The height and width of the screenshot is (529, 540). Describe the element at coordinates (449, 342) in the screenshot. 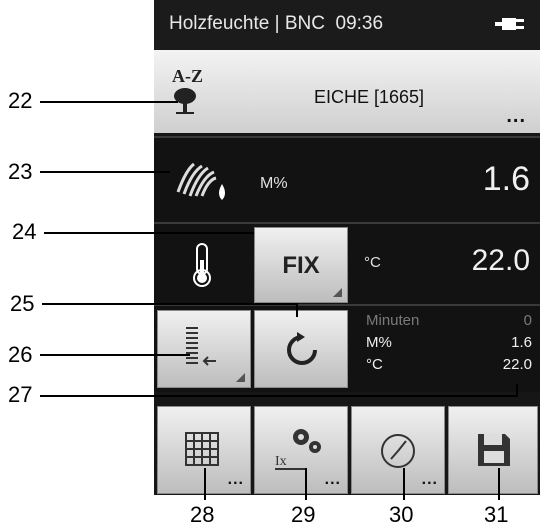

I see `log-row-moisture: M% 1.6` at that location.